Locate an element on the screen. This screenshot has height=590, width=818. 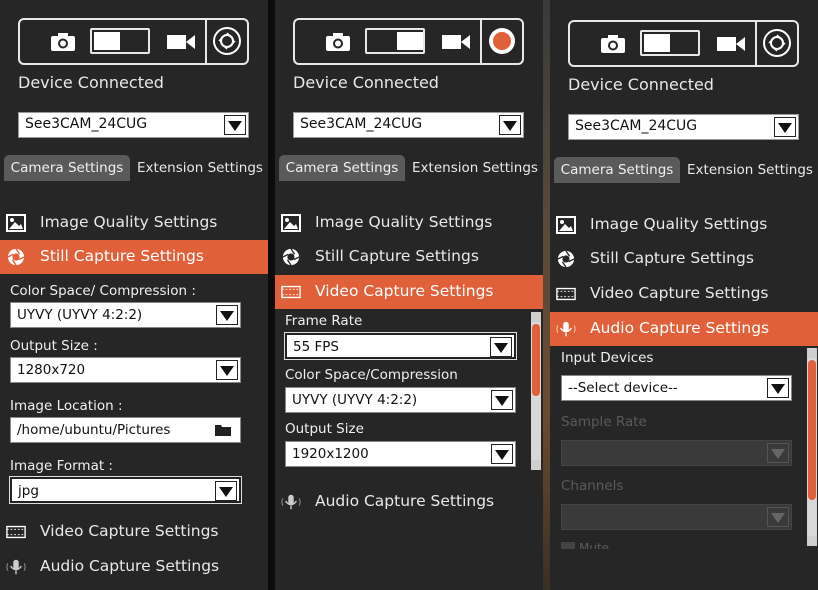
menu-label: Still Capture Settings is located at coordinates (672, 258).